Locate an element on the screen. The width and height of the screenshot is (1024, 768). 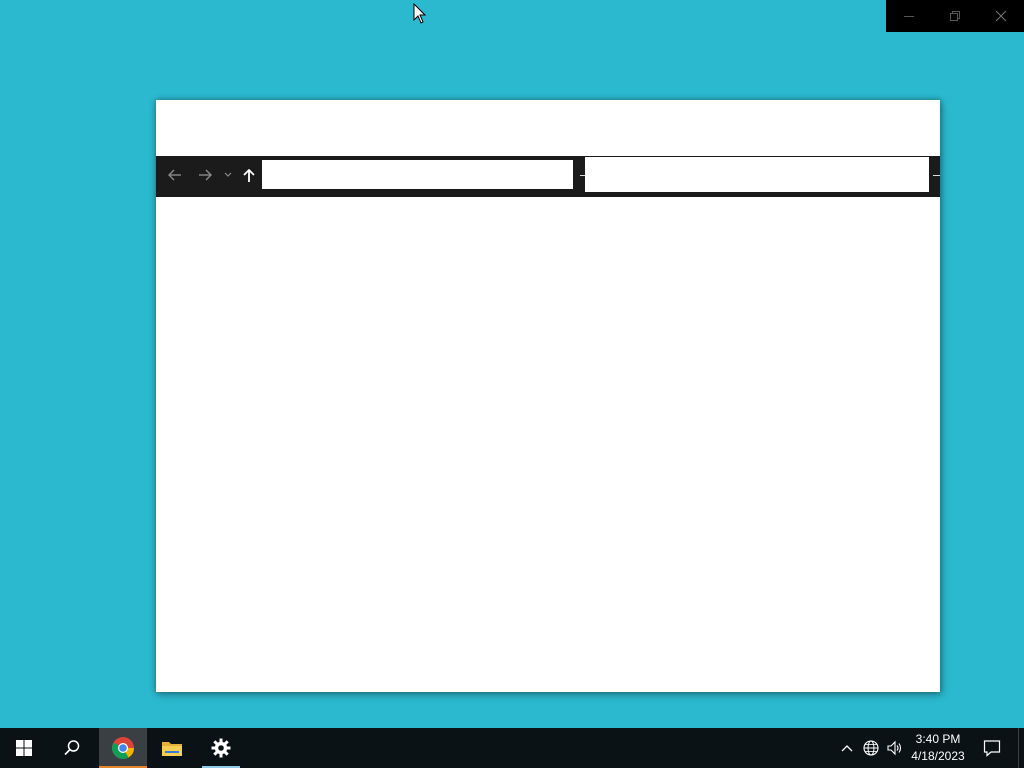
search-button is located at coordinates (72, 748).